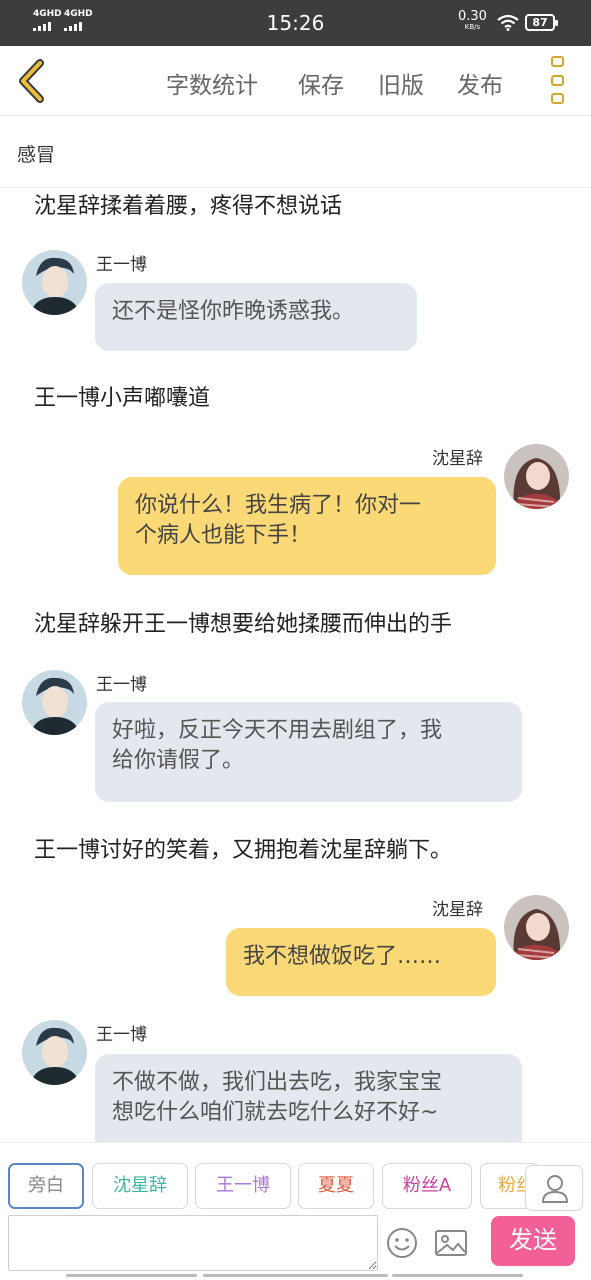 The width and height of the screenshot is (591, 1280). I want to click on old-version-button: 旧版, so click(401, 83).